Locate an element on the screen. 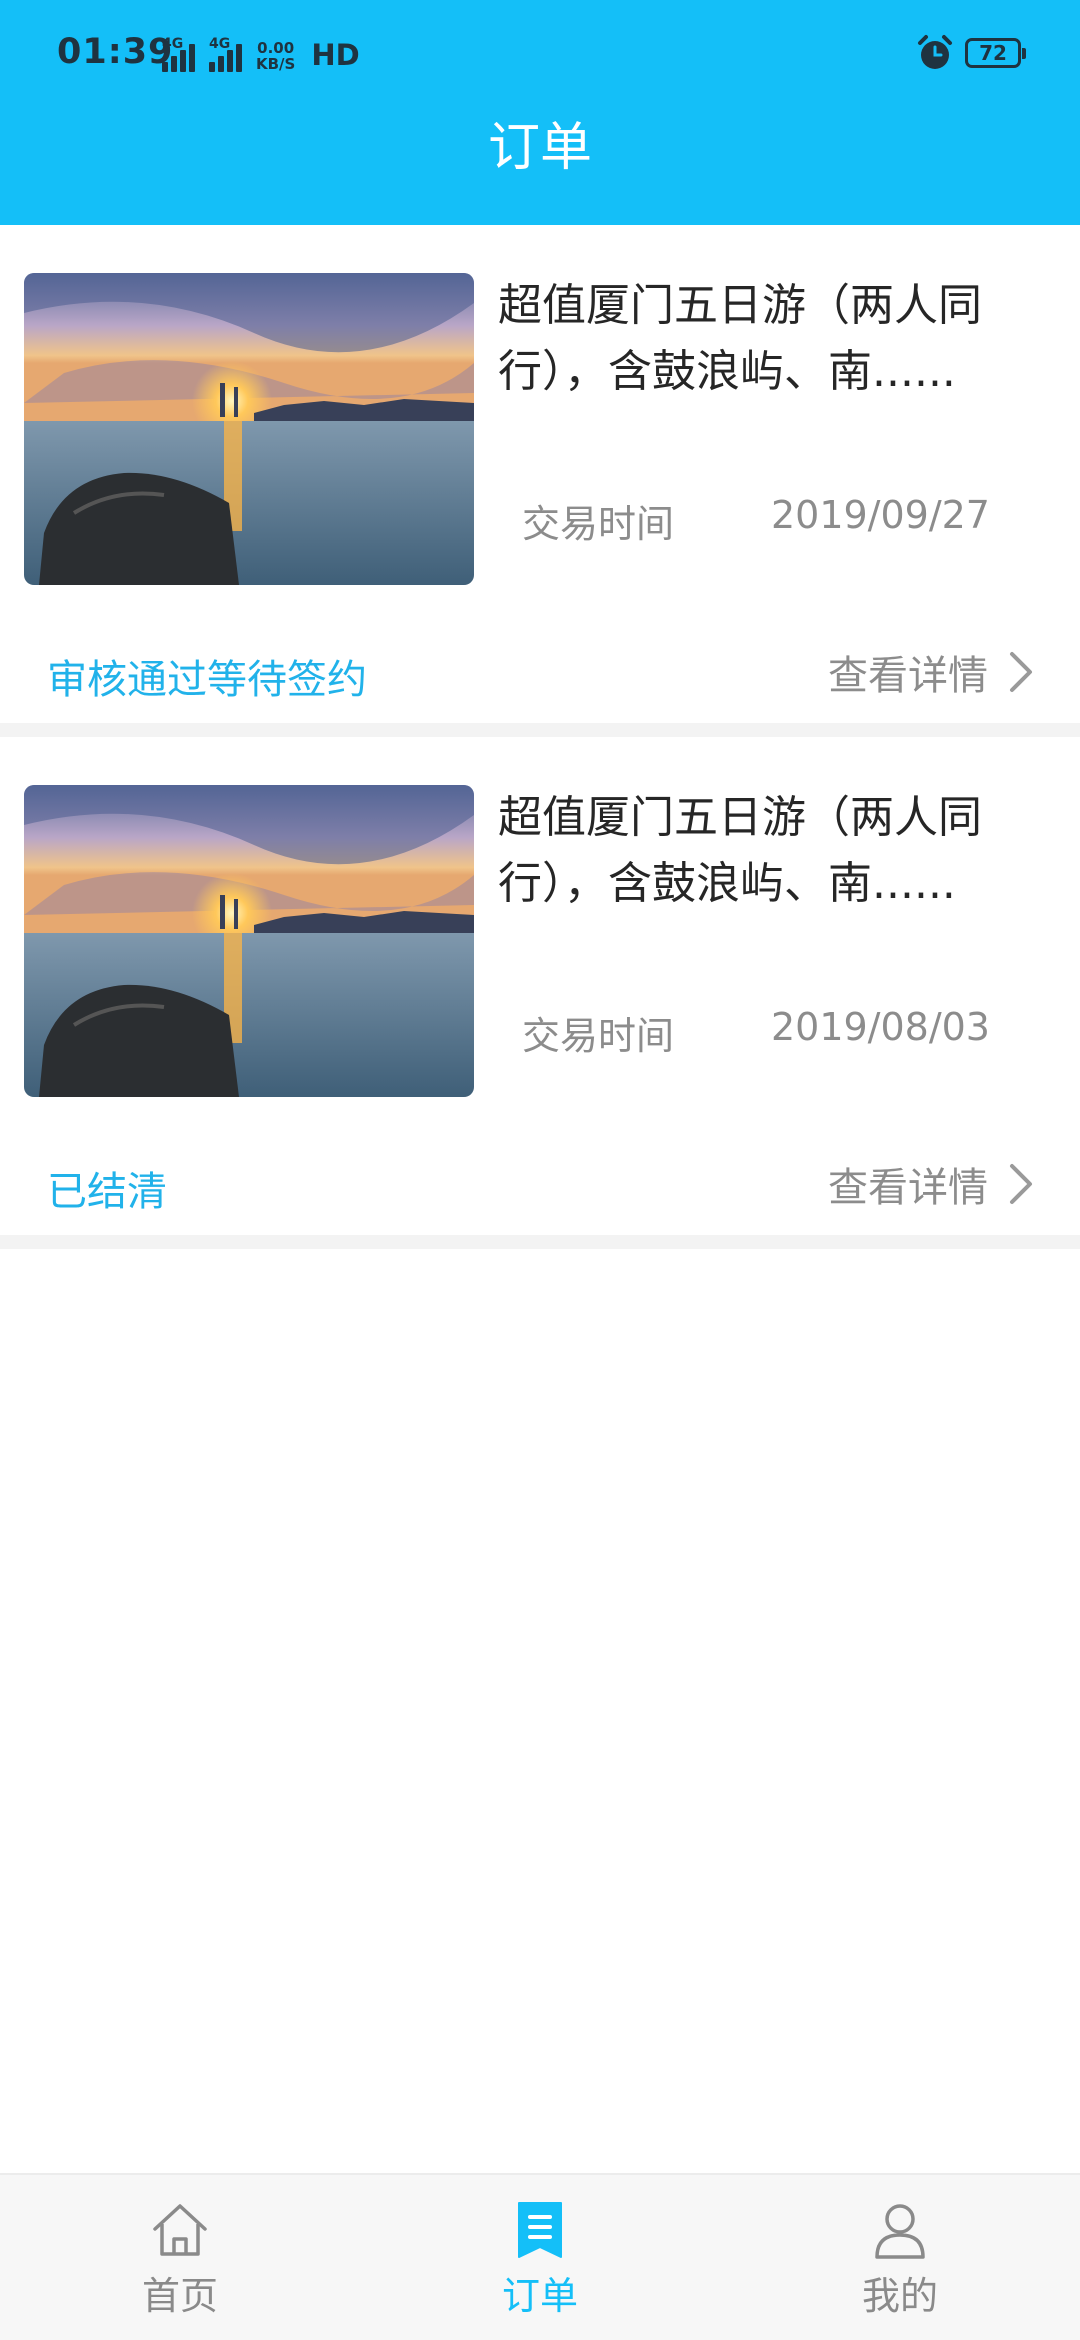  user-icon is located at coordinates (900, 2231).